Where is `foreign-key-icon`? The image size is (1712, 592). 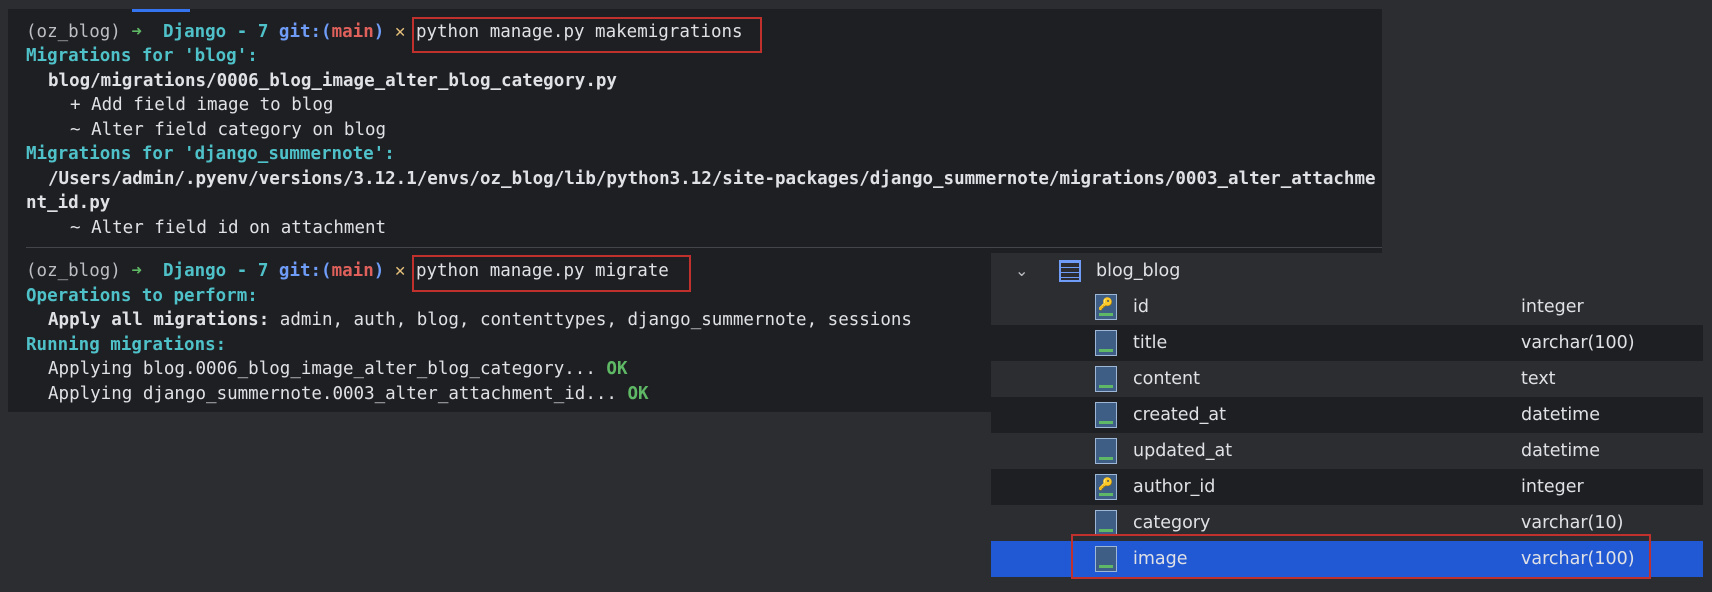
foreign-key-icon is located at coordinates (1106, 487).